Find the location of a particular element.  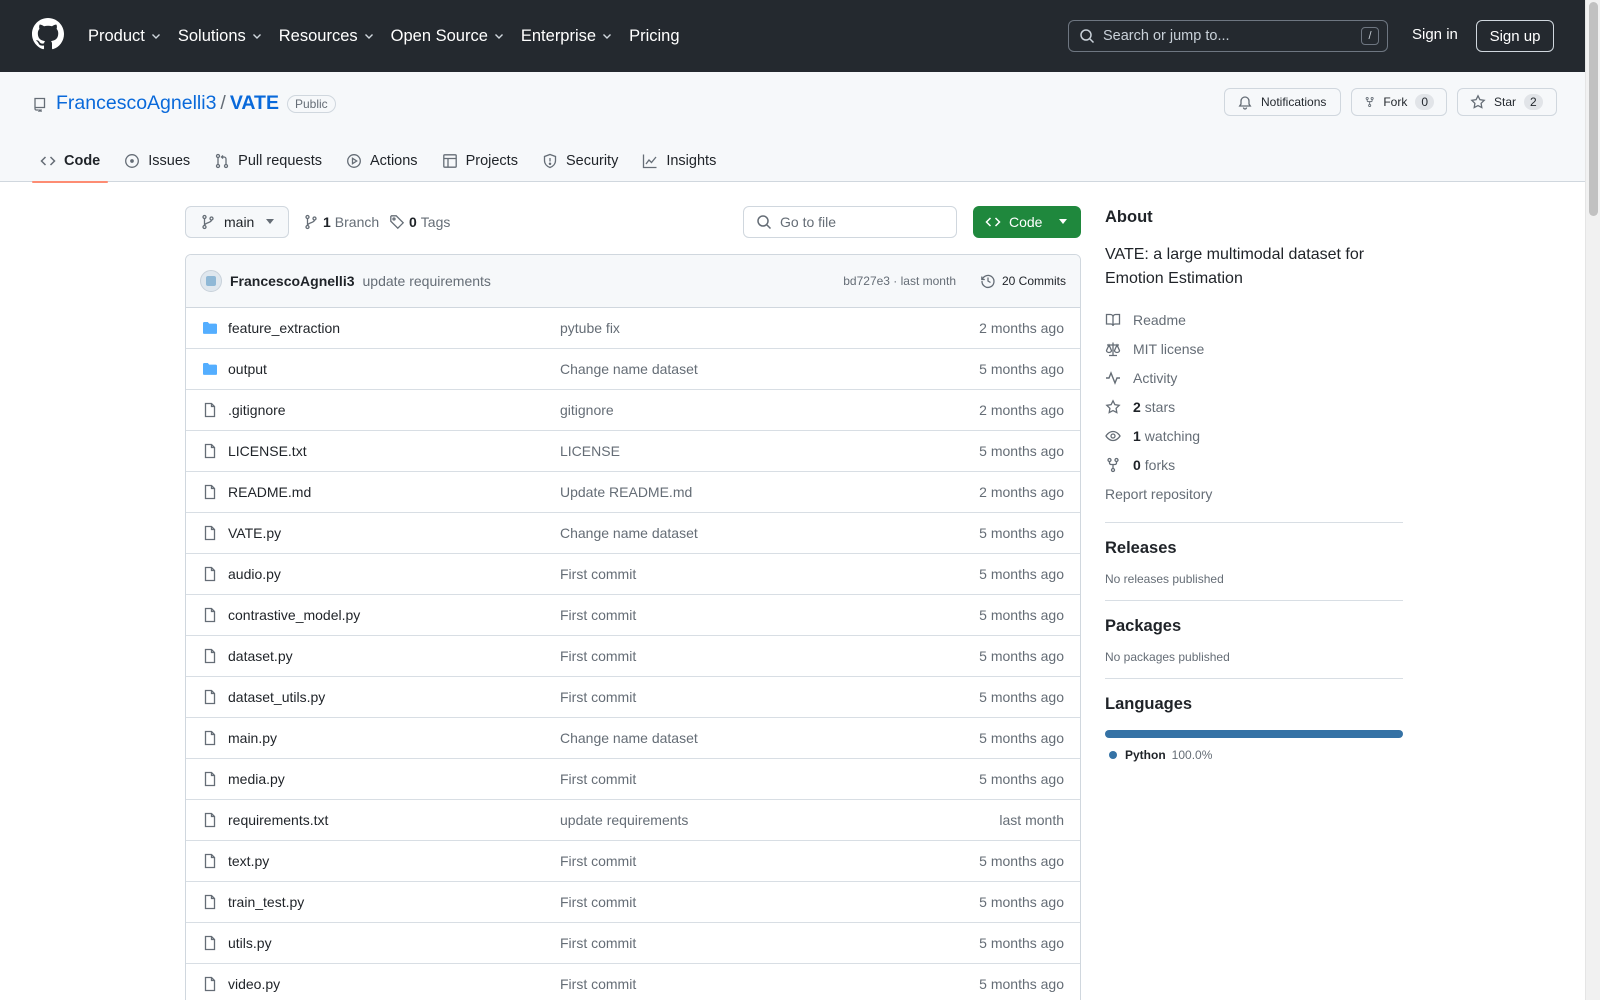

tab-issues-label: Issues is located at coordinates (169, 161).